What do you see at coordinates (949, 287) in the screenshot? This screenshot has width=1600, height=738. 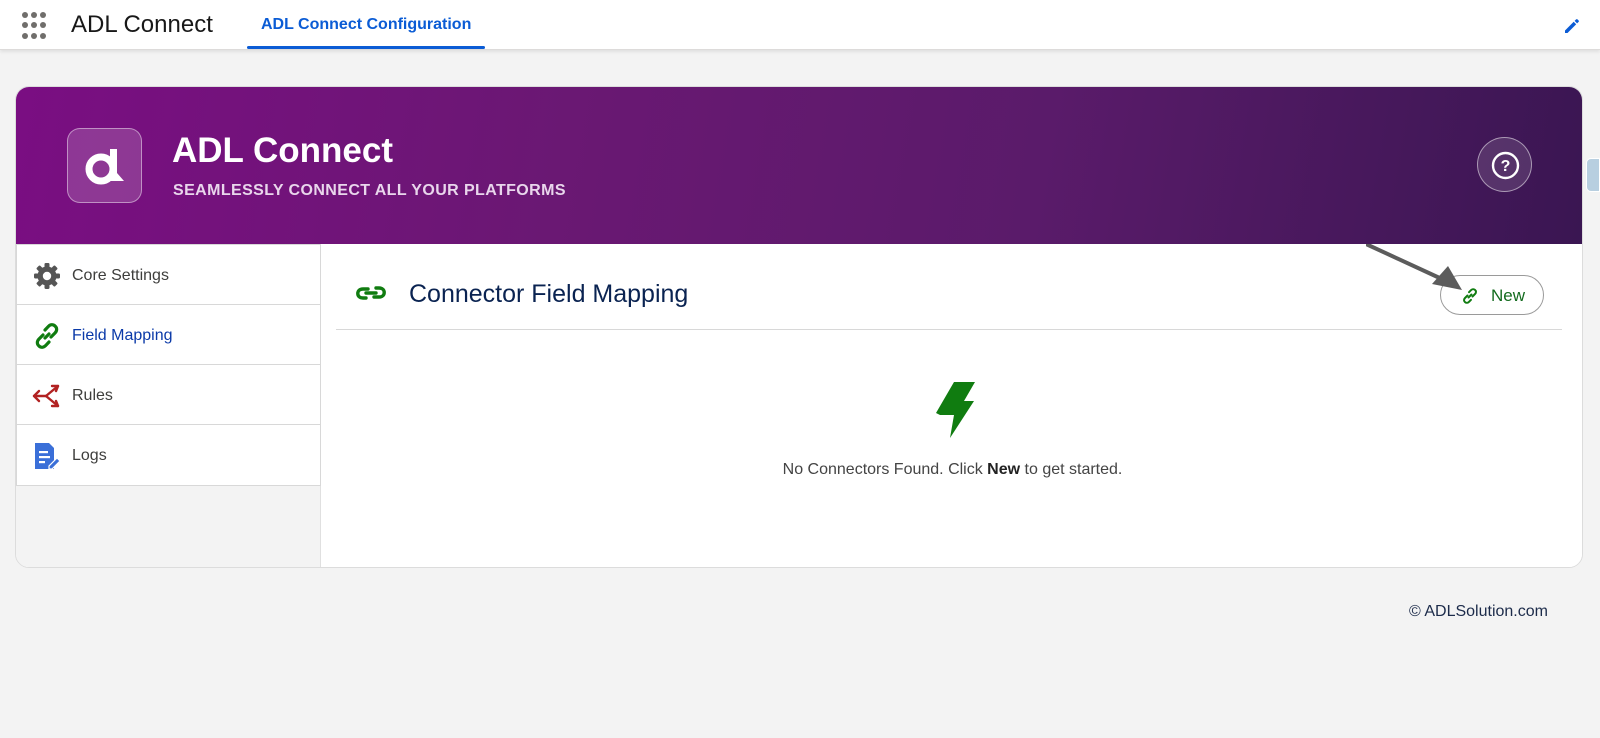 I see `section-header: Connector Field Mapping New` at bounding box center [949, 287].